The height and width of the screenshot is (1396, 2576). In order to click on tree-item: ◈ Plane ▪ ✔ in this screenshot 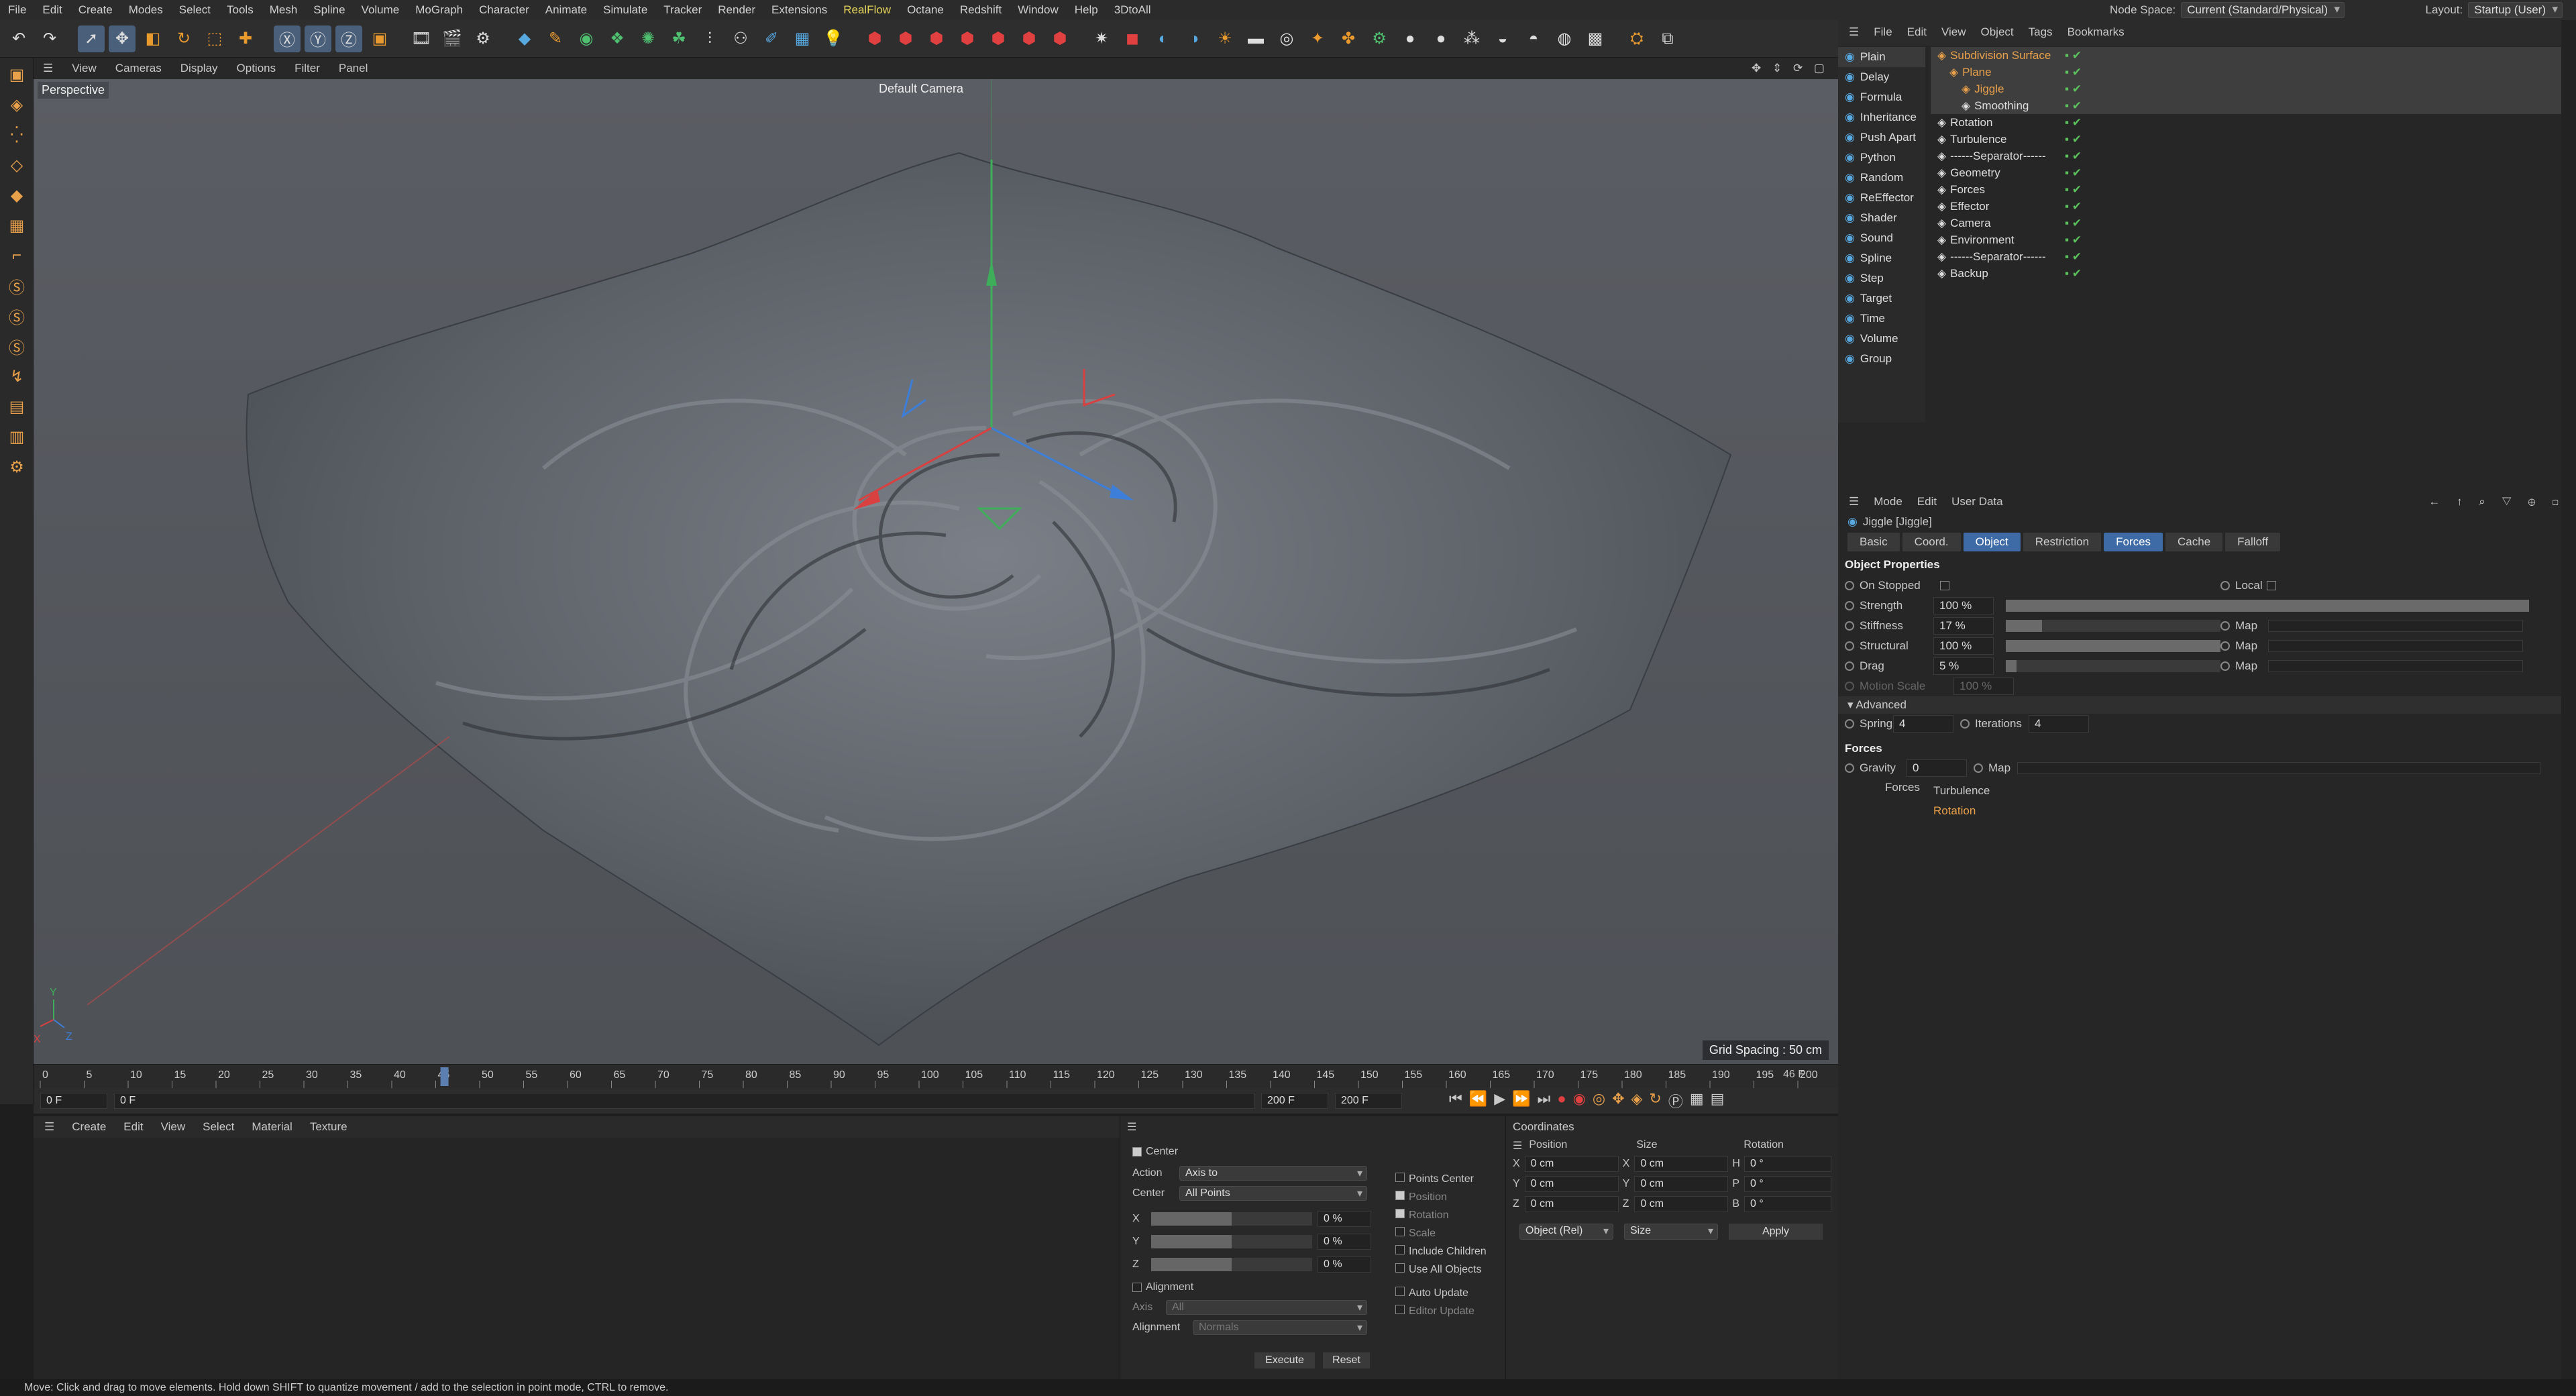, I will do `click(2246, 72)`.